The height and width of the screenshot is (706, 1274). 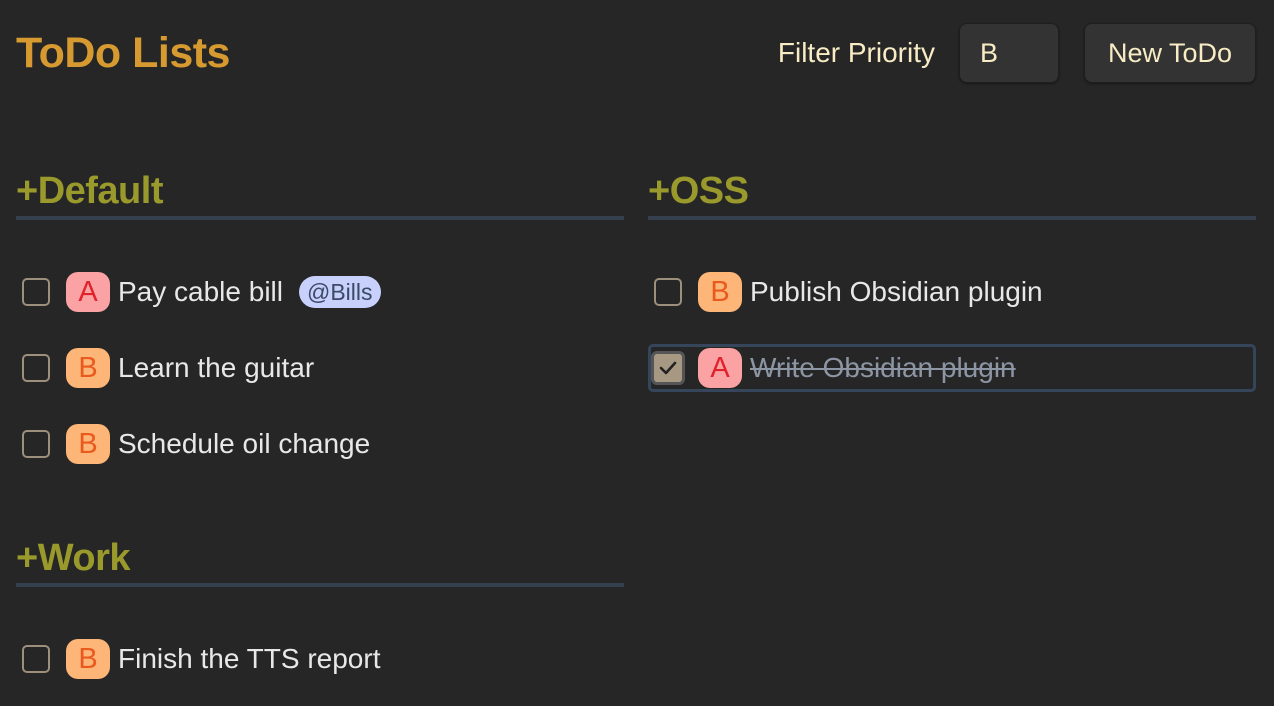 I want to click on todo-item: B Schedule oil change, so click(x=320, y=444).